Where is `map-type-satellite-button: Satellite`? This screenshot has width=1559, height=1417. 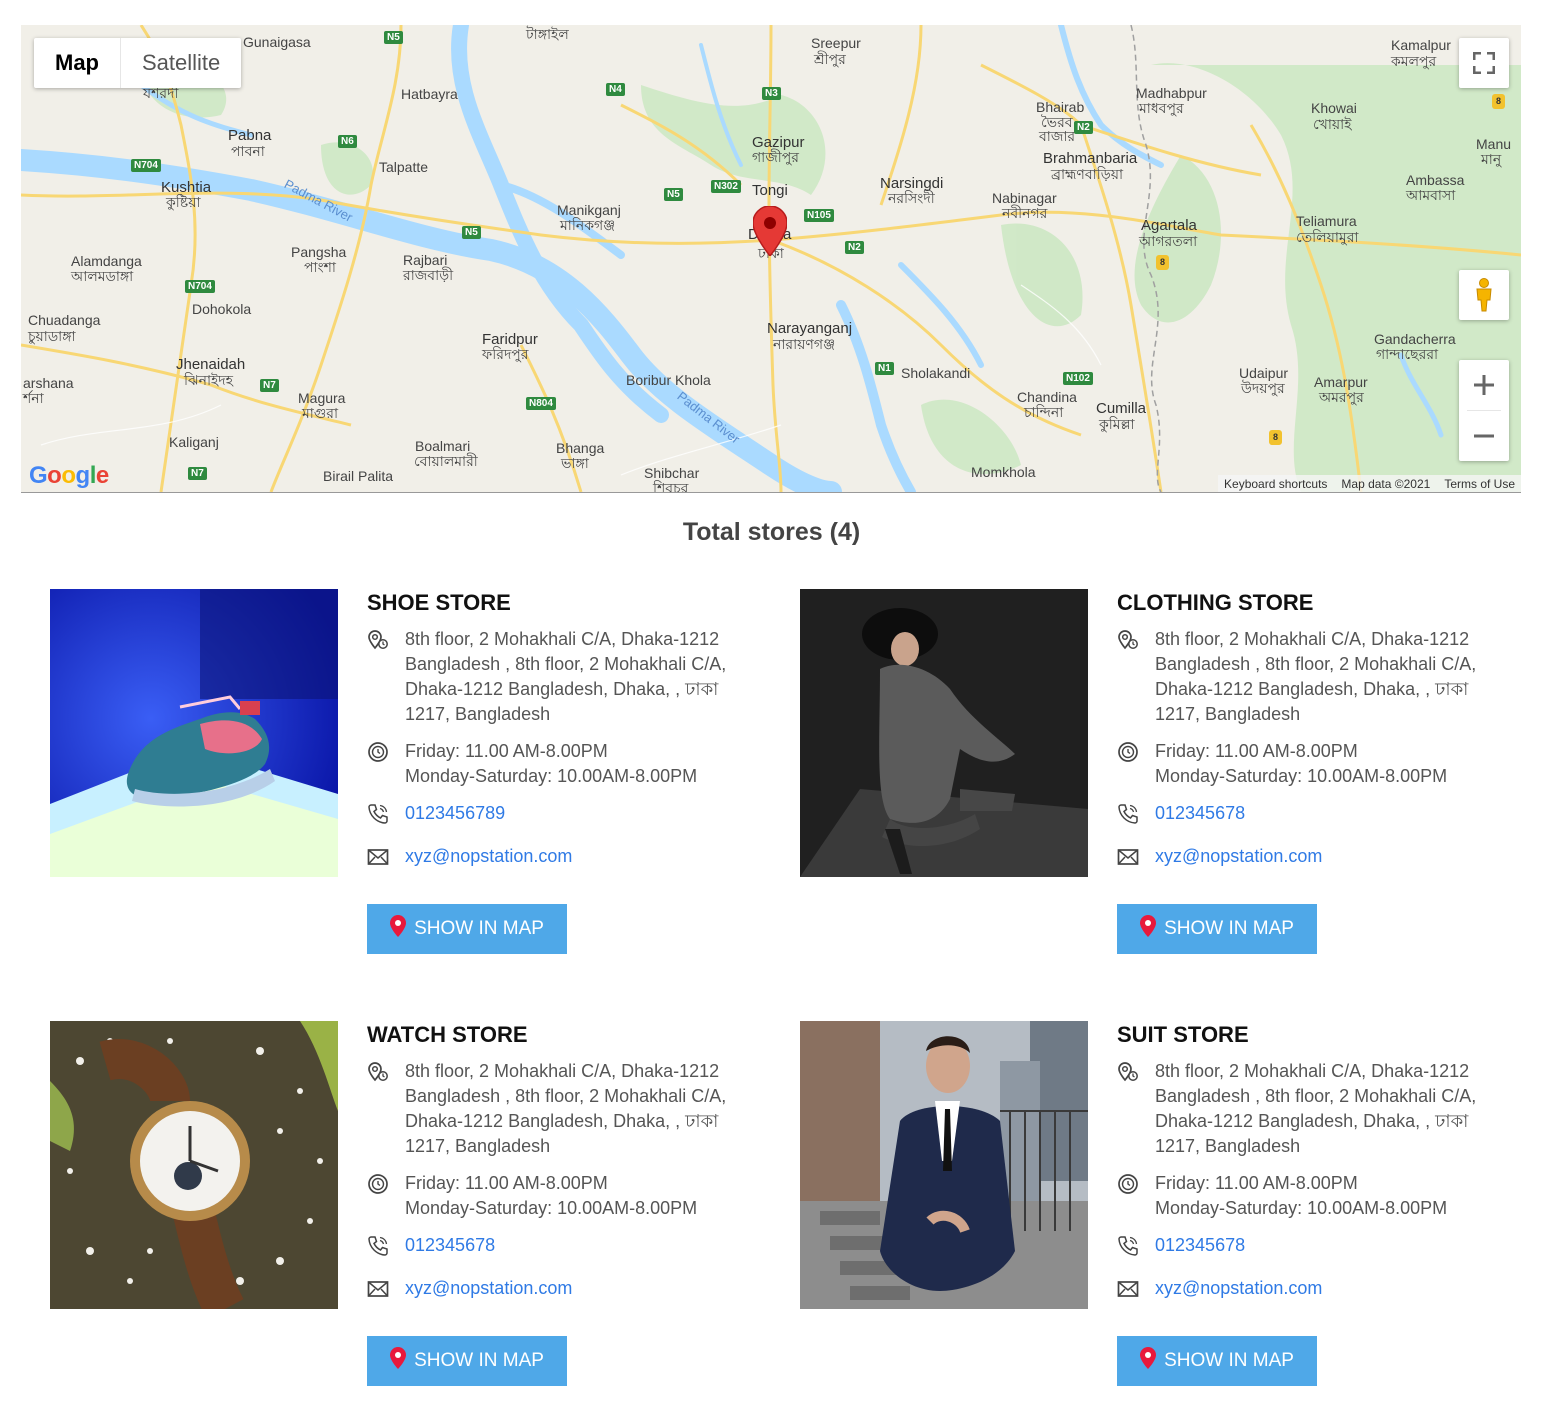 map-type-satellite-button: Satellite is located at coordinates (181, 63).